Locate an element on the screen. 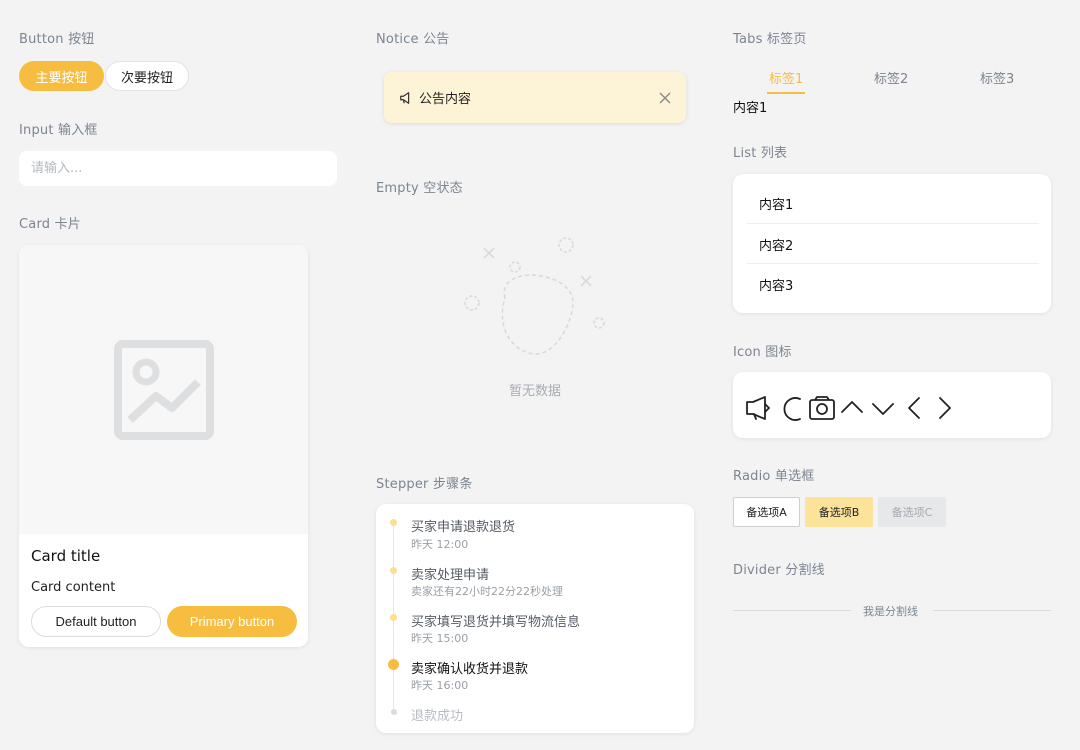 The height and width of the screenshot is (750, 1080). icon-row is located at coordinates (848, 408).